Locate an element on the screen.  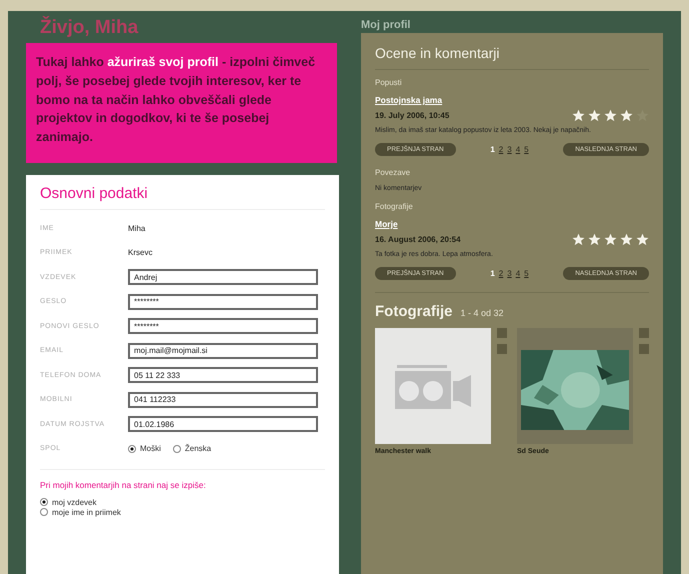
item-link: Morje is located at coordinates (512, 224).